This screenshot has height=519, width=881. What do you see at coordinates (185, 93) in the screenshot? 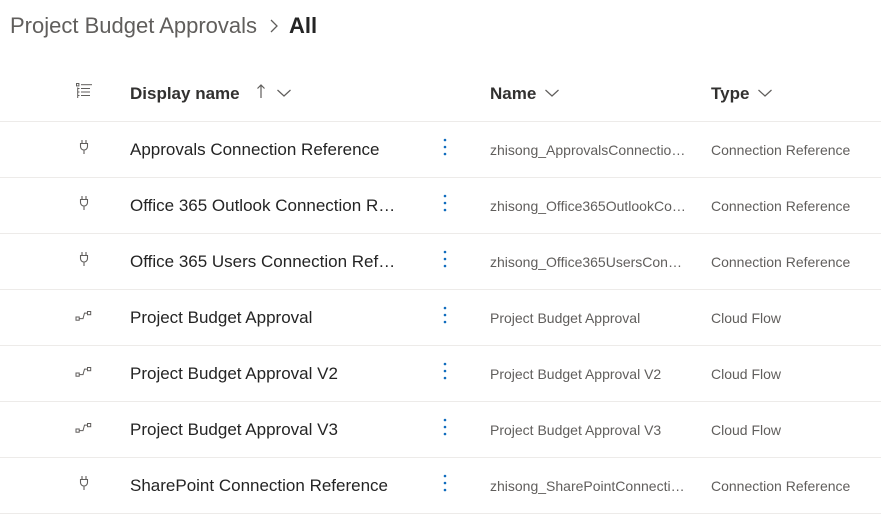
I see `column-header-display-name-label: Display name` at bounding box center [185, 93].